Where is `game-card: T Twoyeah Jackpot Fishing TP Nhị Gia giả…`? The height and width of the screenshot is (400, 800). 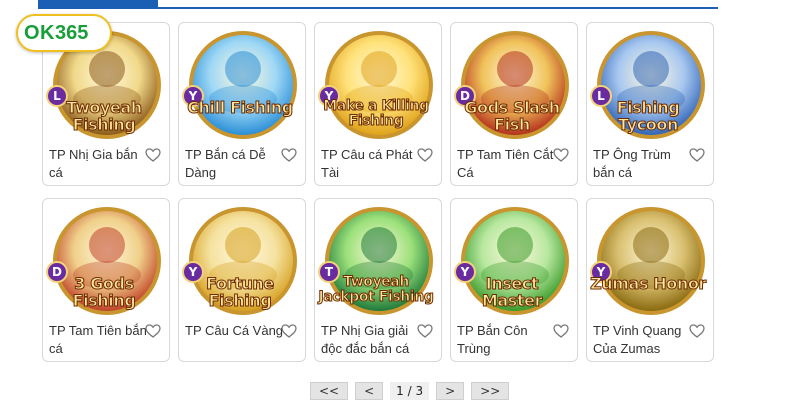
game-card: T Twoyeah Jackpot Fishing TP Nhị Gia giả… is located at coordinates (378, 280).